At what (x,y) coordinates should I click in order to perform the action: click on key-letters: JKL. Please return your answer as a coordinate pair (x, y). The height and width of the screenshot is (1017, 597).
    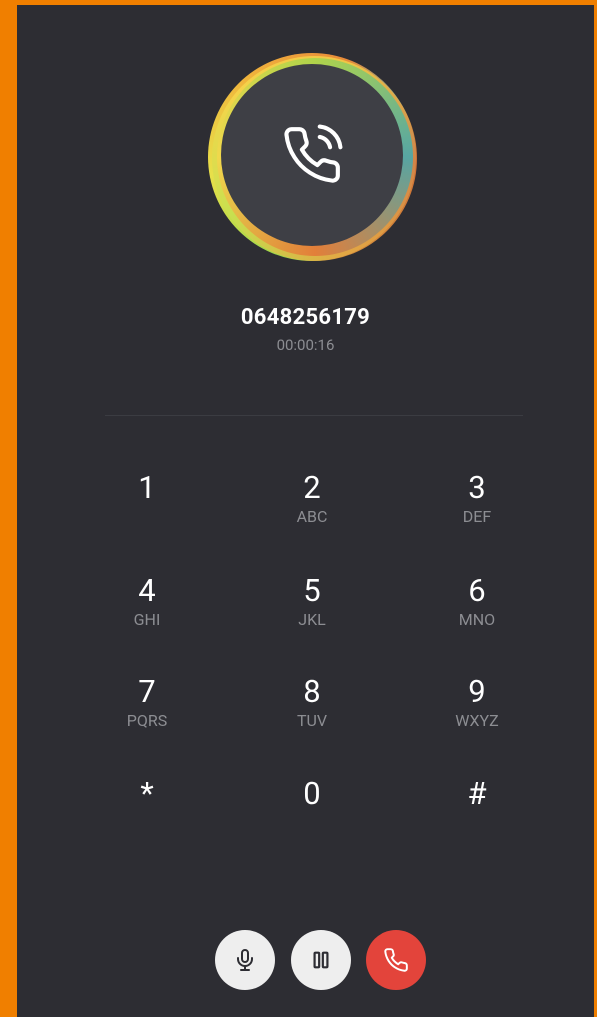
    Looking at the image, I should click on (312, 619).